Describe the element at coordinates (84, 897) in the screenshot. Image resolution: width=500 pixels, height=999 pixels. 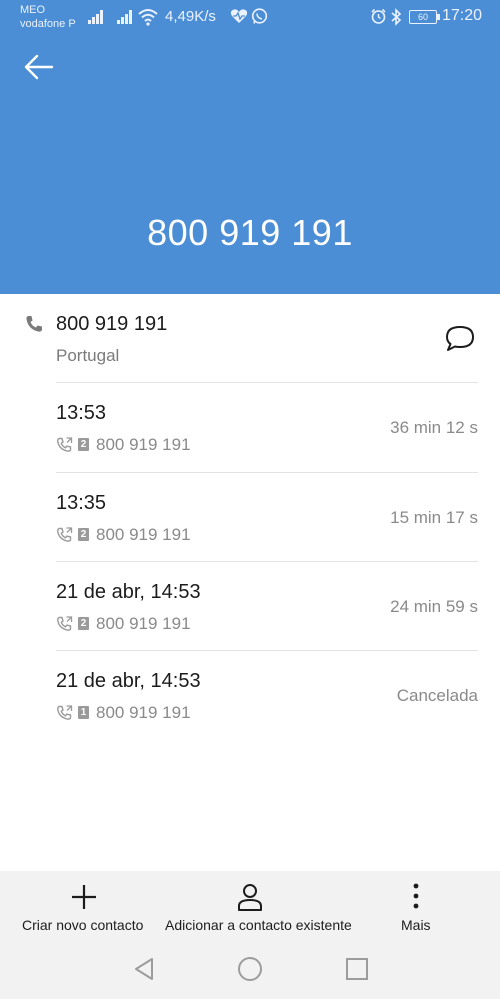
I see `plus-icon` at that location.